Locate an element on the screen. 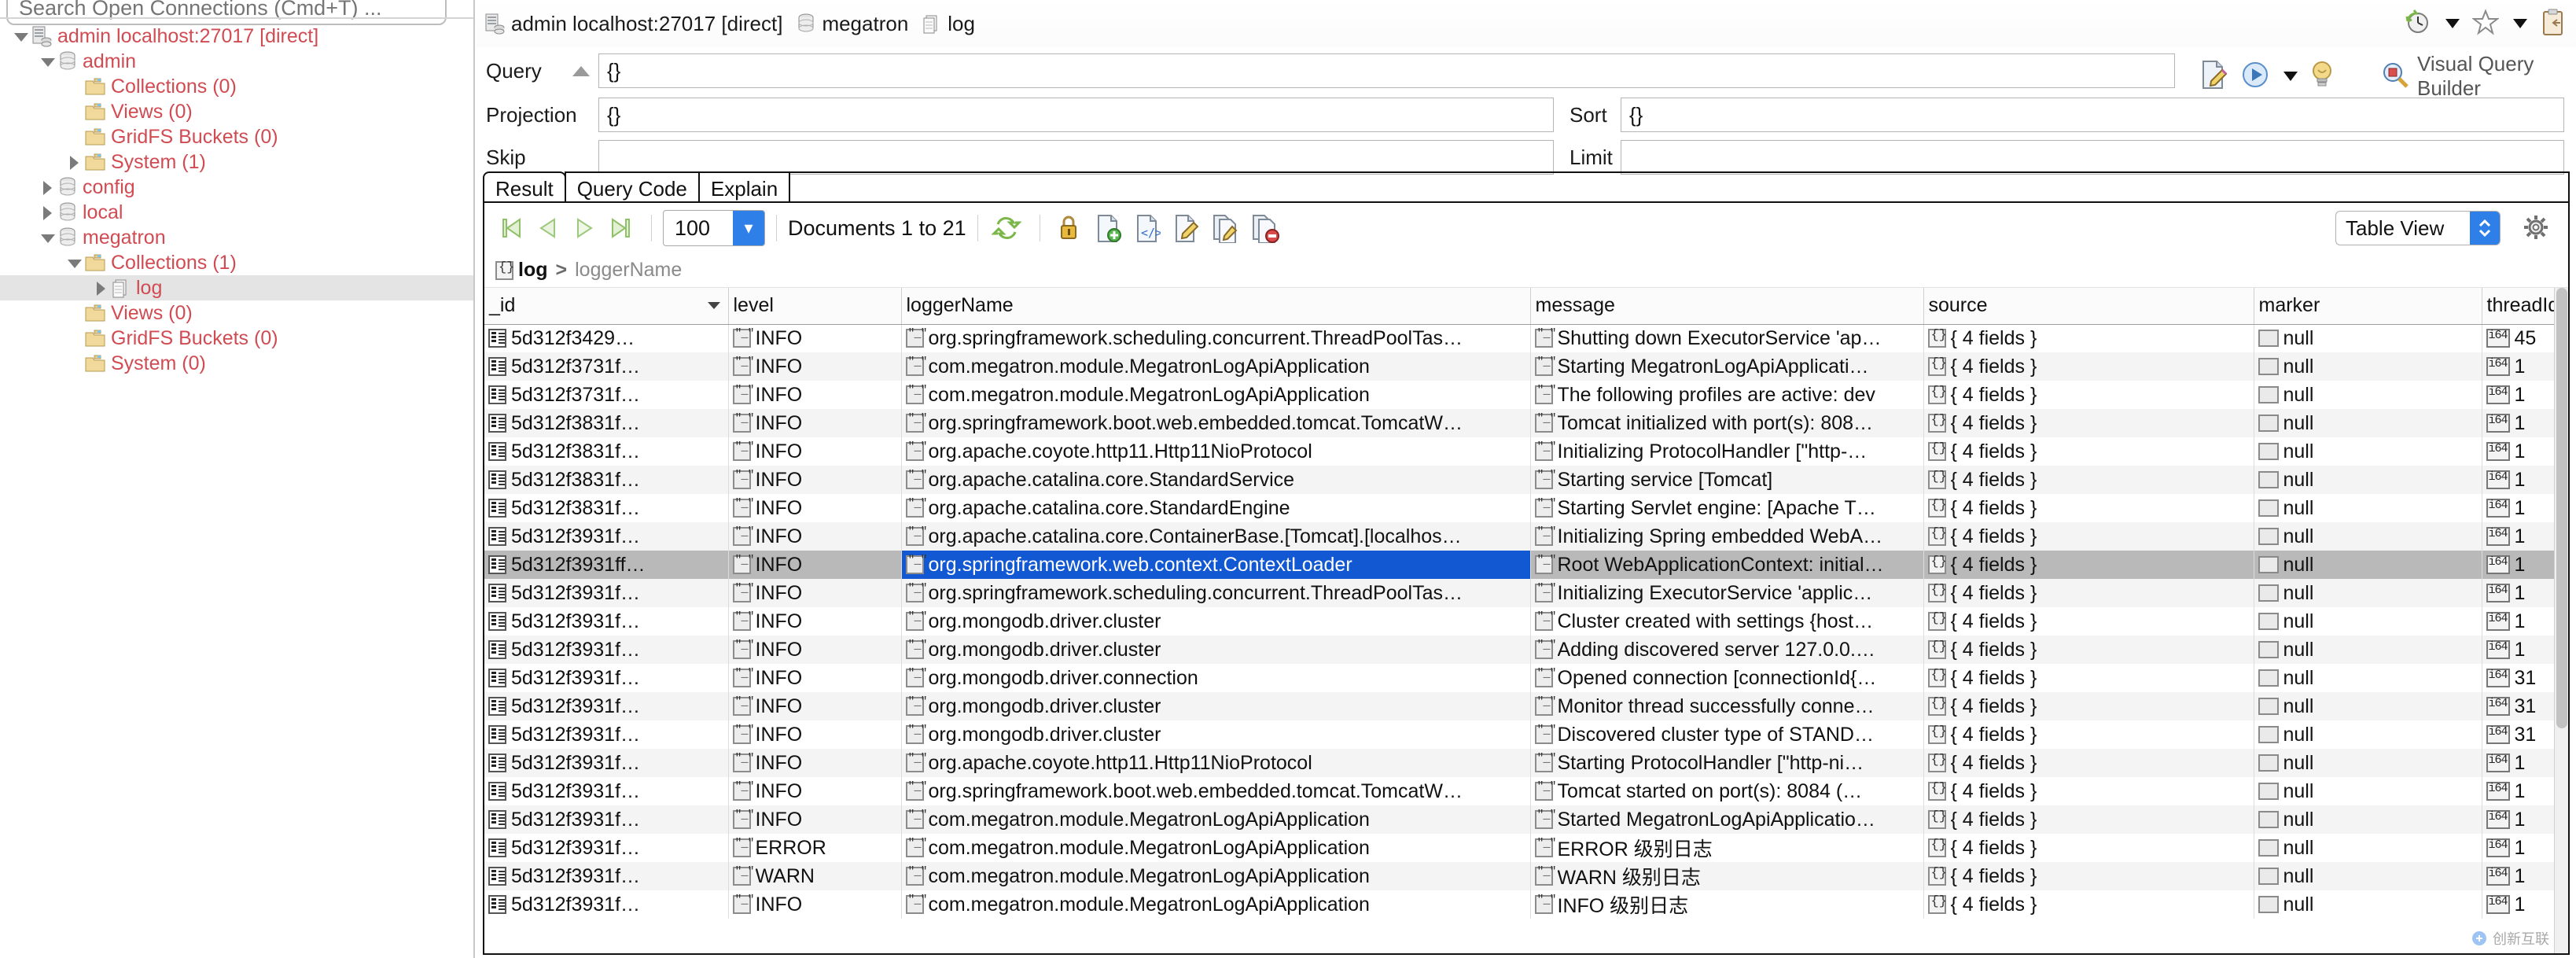  breadcrumb-database: megatron is located at coordinates (852, 24).